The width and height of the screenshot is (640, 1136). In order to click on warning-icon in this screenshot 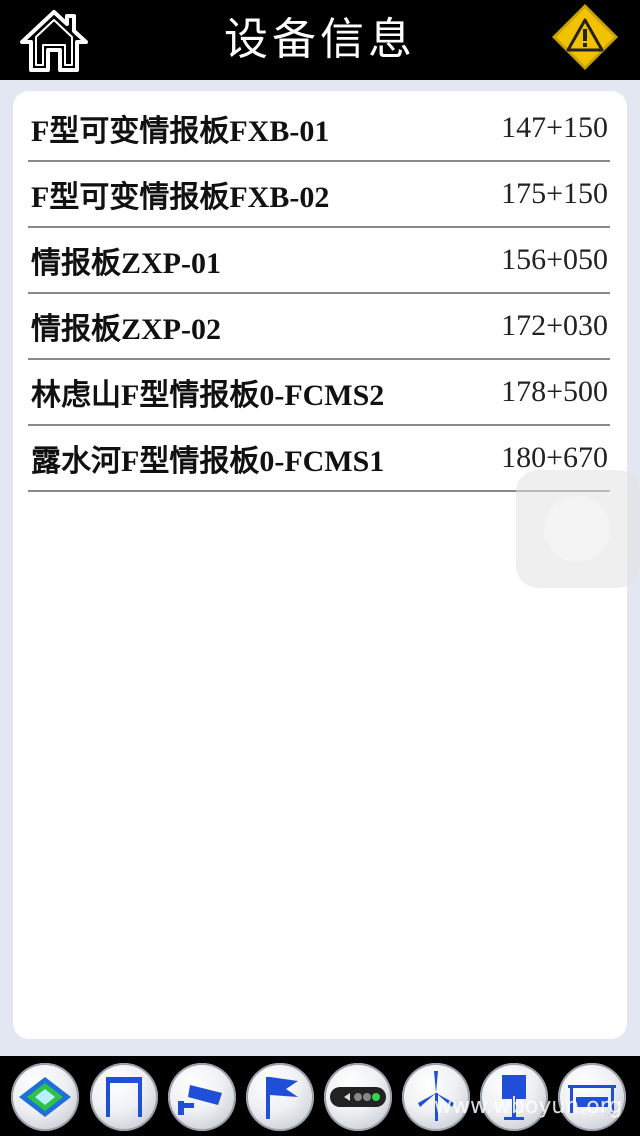, I will do `click(585, 37)`.